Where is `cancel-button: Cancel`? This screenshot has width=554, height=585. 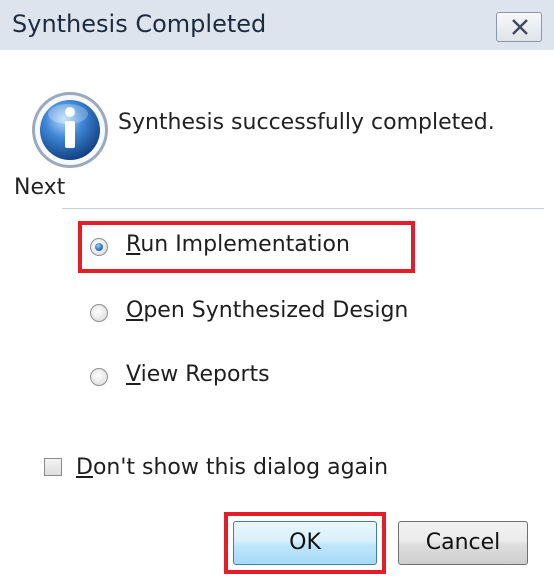 cancel-button: Cancel is located at coordinates (463, 543).